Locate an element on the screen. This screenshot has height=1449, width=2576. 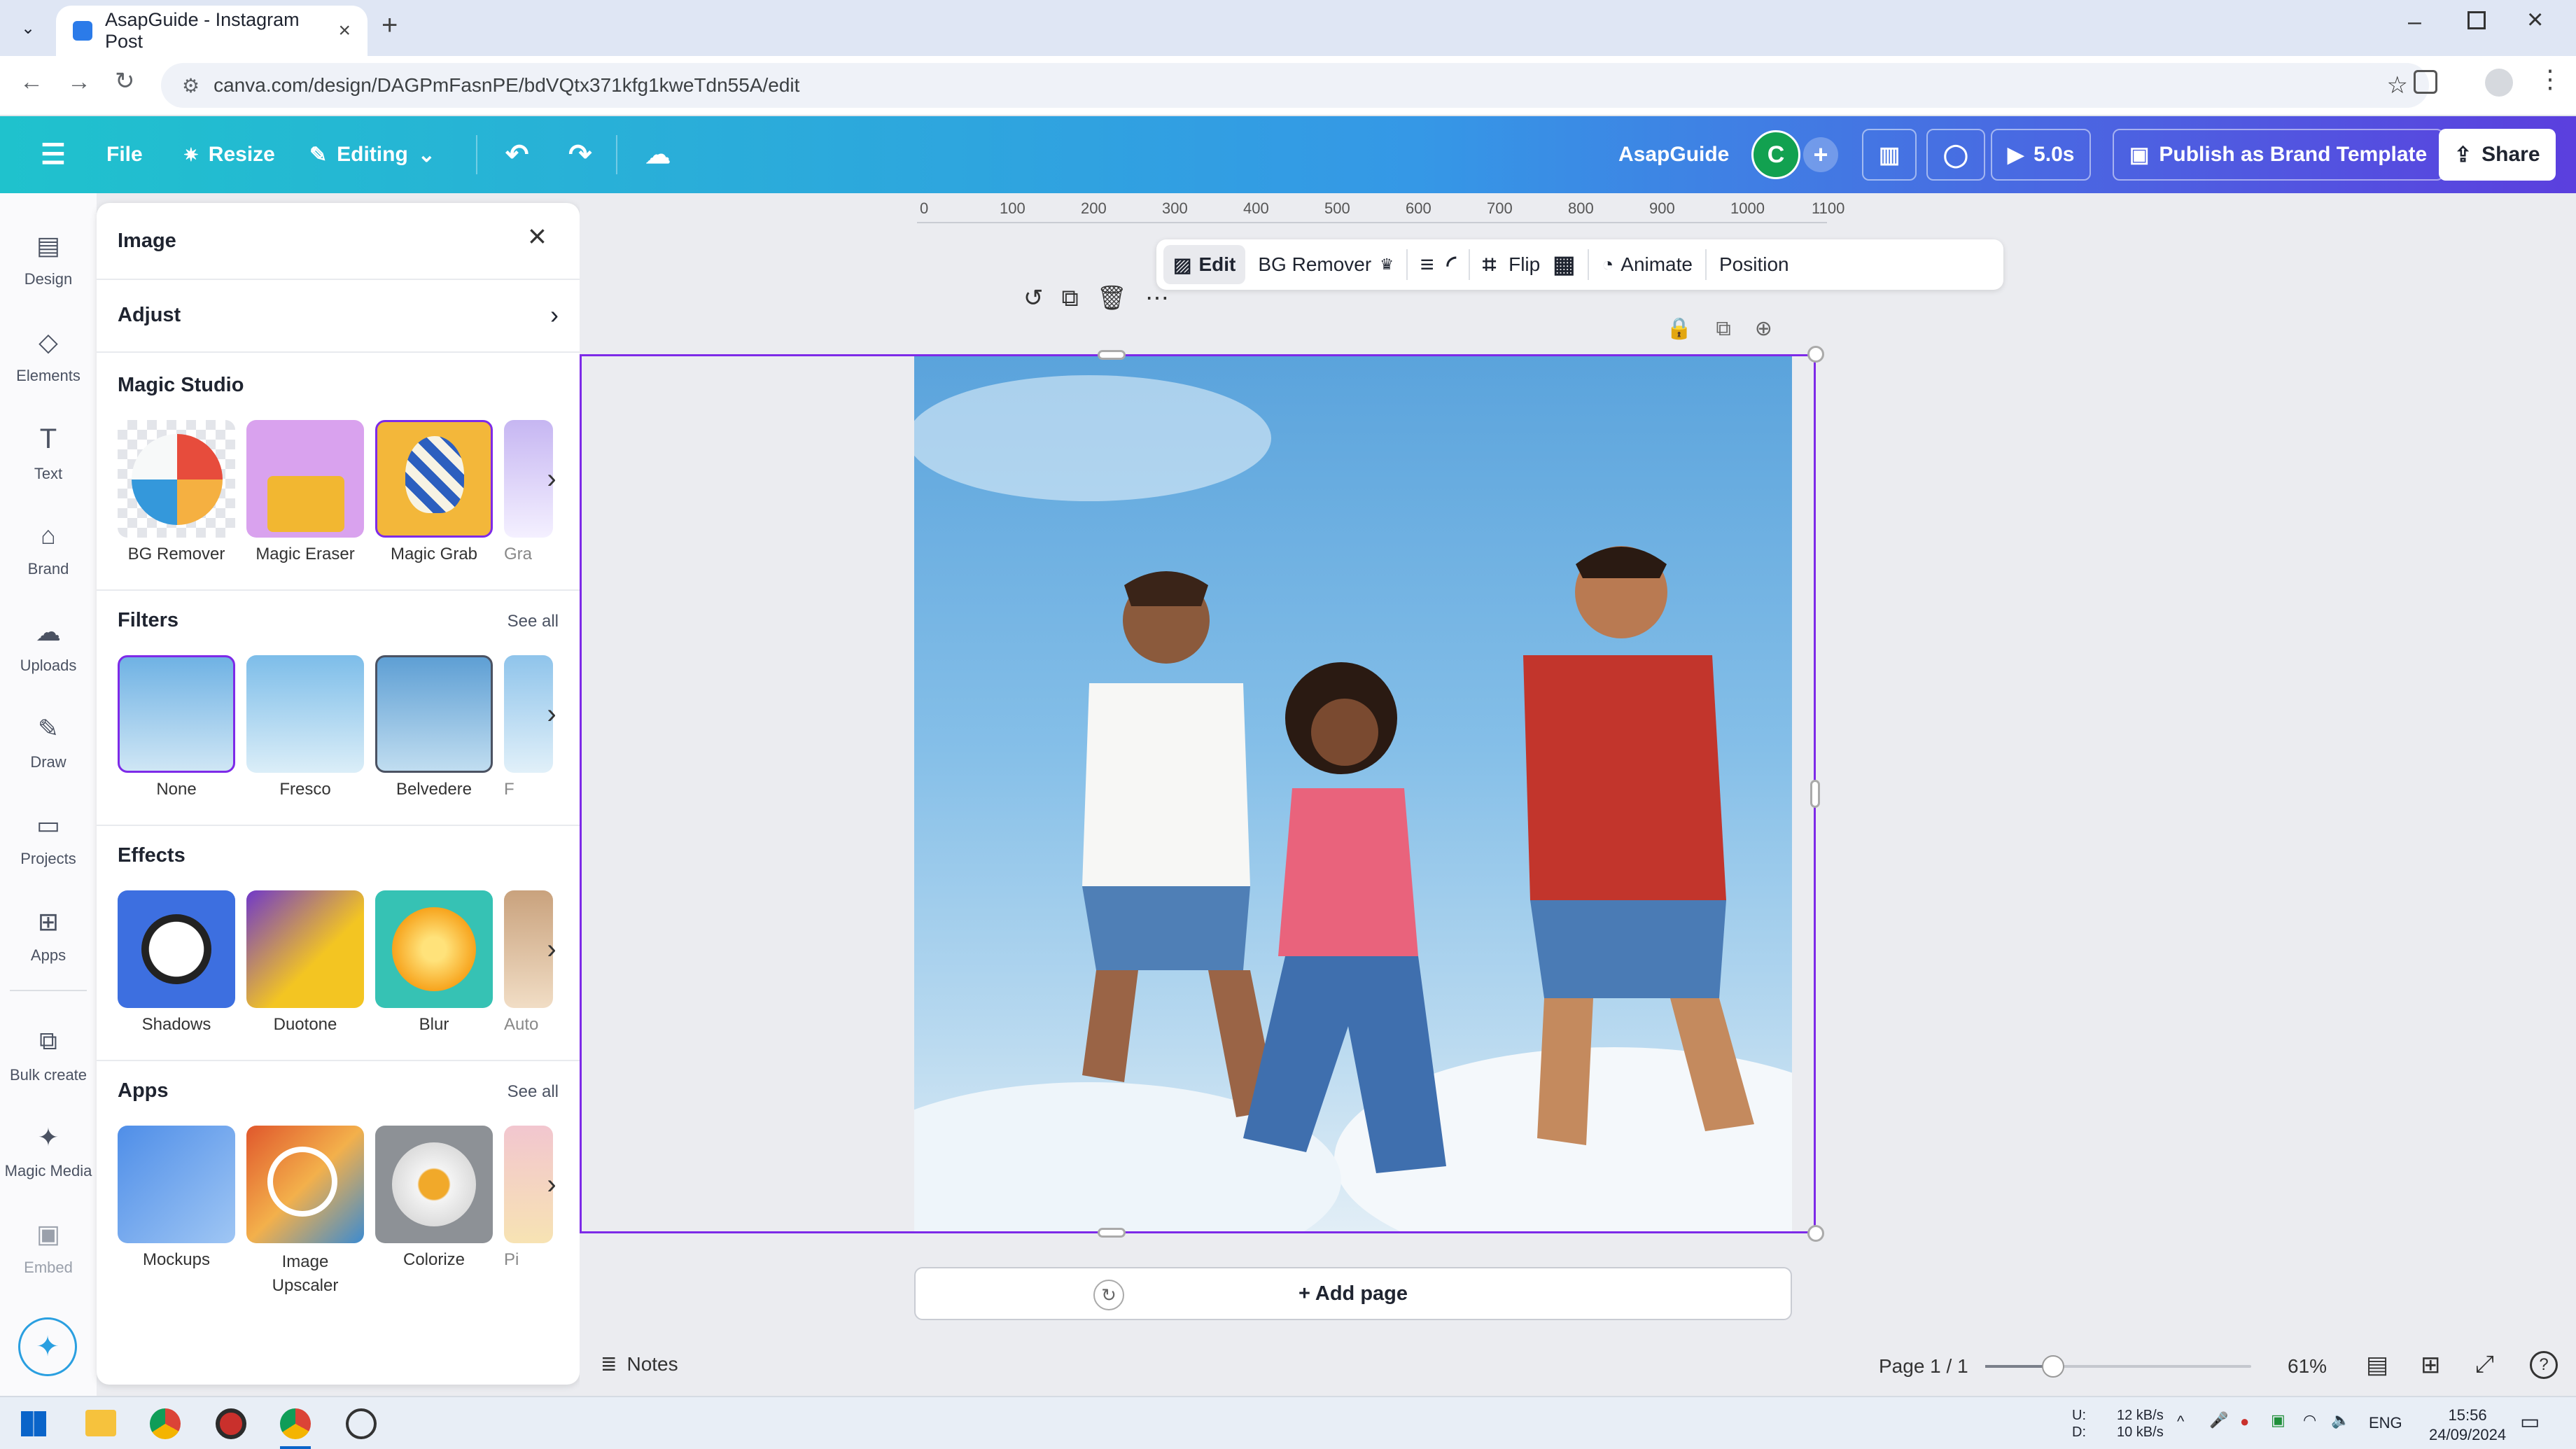
transparency-icon: ▦ is located at coordinates (1564, 265).